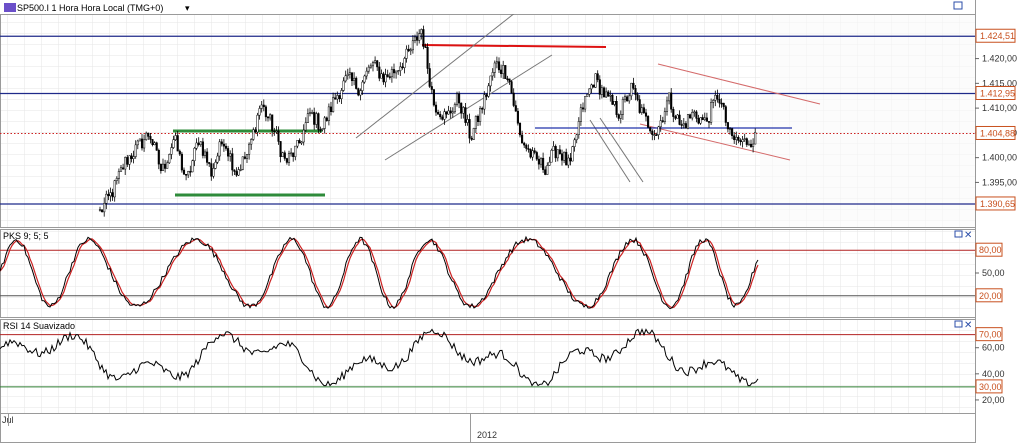 The image size is (1024, 443). I want to click on price-badge-label: 1.424,51, so click(997, 36).